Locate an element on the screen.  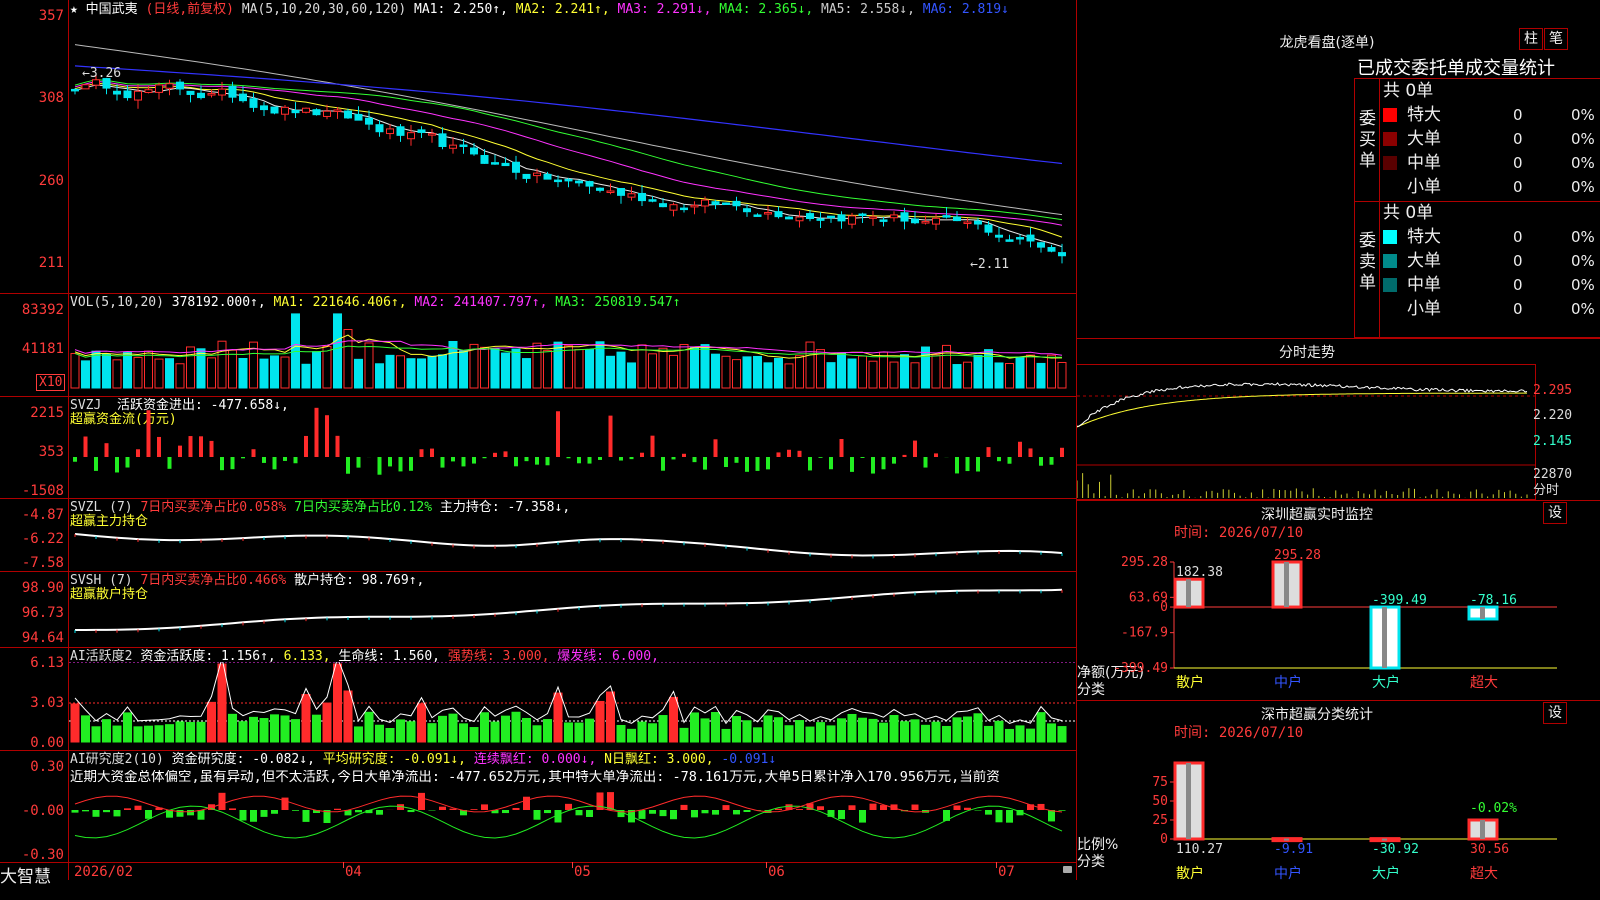
star-icon: ★ is located at coordinates (74, 9).